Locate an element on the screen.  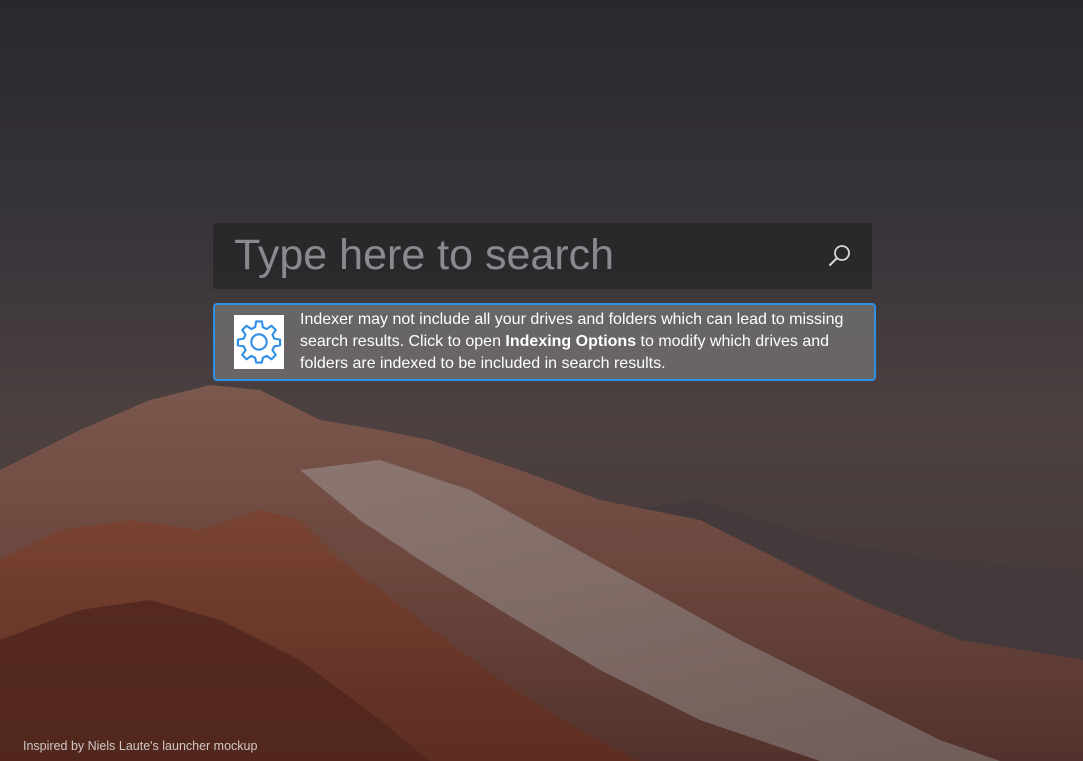
search-icon is located at coordinates (840, 256).